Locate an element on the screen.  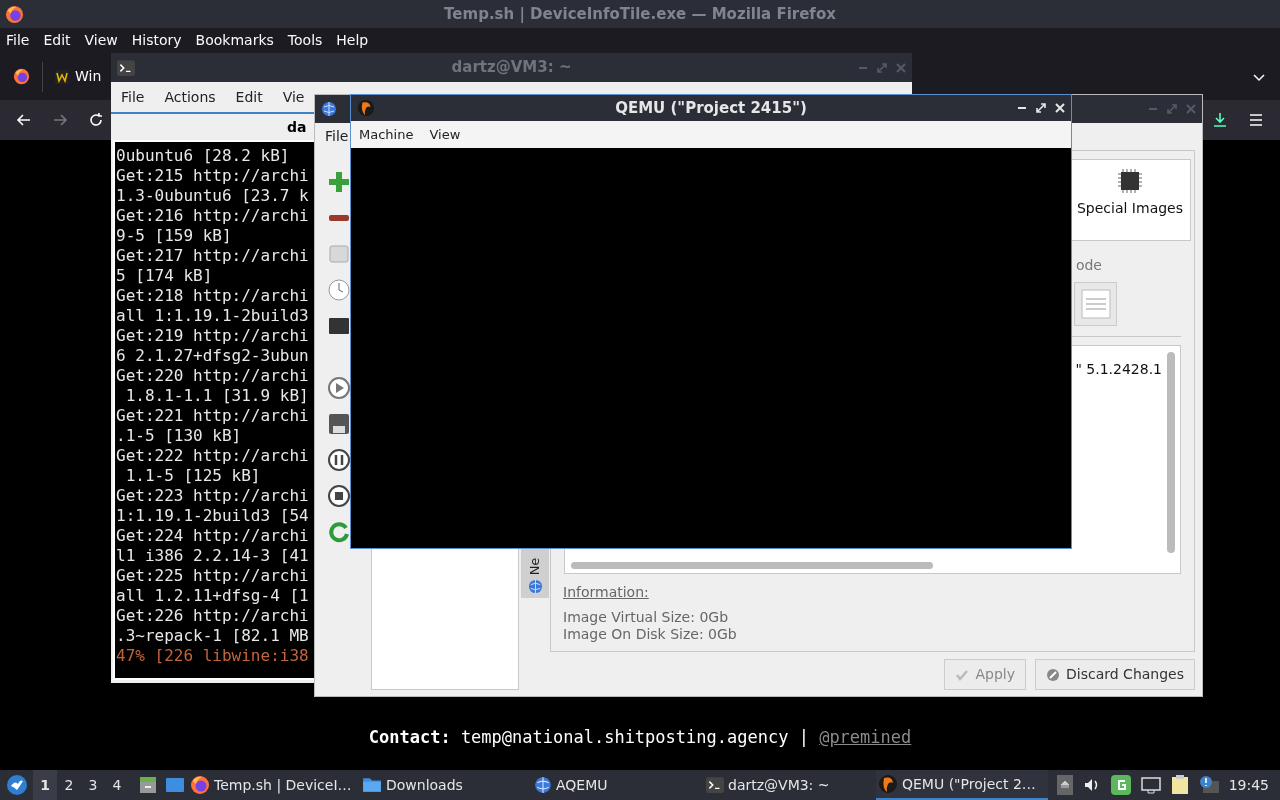
terminal-line: Get:222 http://archi is located at coordinates (212, 456).